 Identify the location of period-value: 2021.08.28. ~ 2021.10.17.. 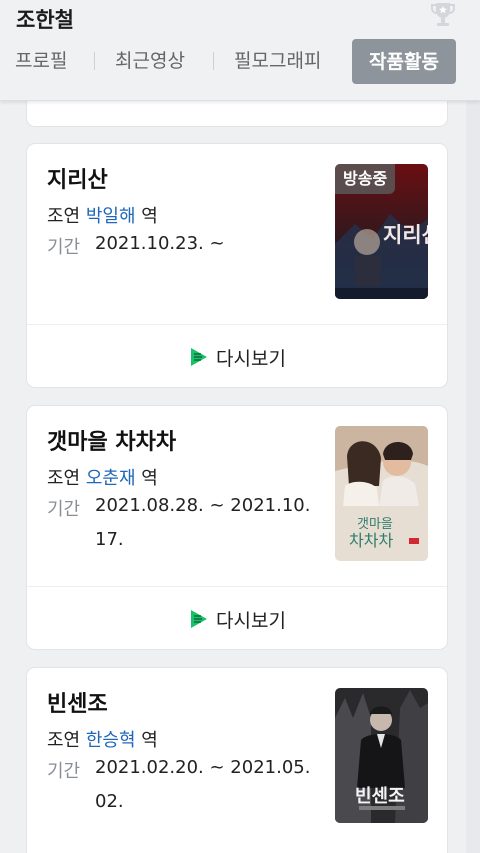
(203, 522).